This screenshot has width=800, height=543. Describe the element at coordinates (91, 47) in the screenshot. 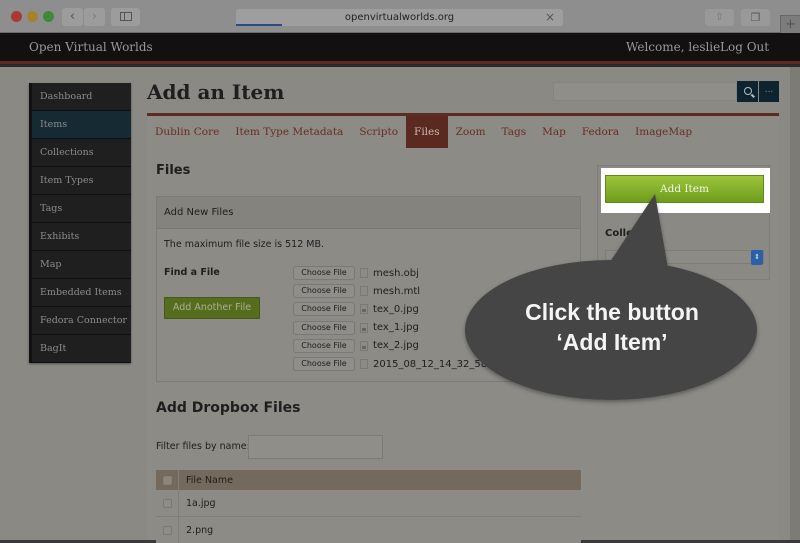

I see `site-title-link: Open Virtual Worlds` at that location.